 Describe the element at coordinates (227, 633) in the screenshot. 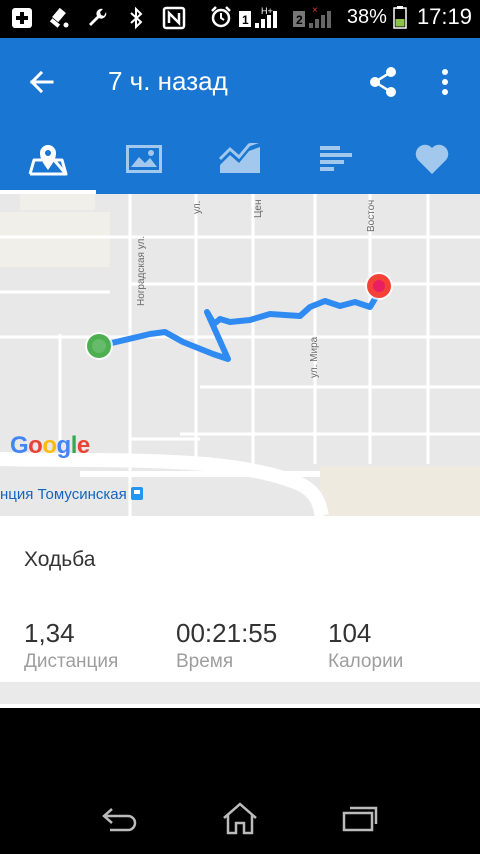

I see `time-value: 00:21:55` at that location.